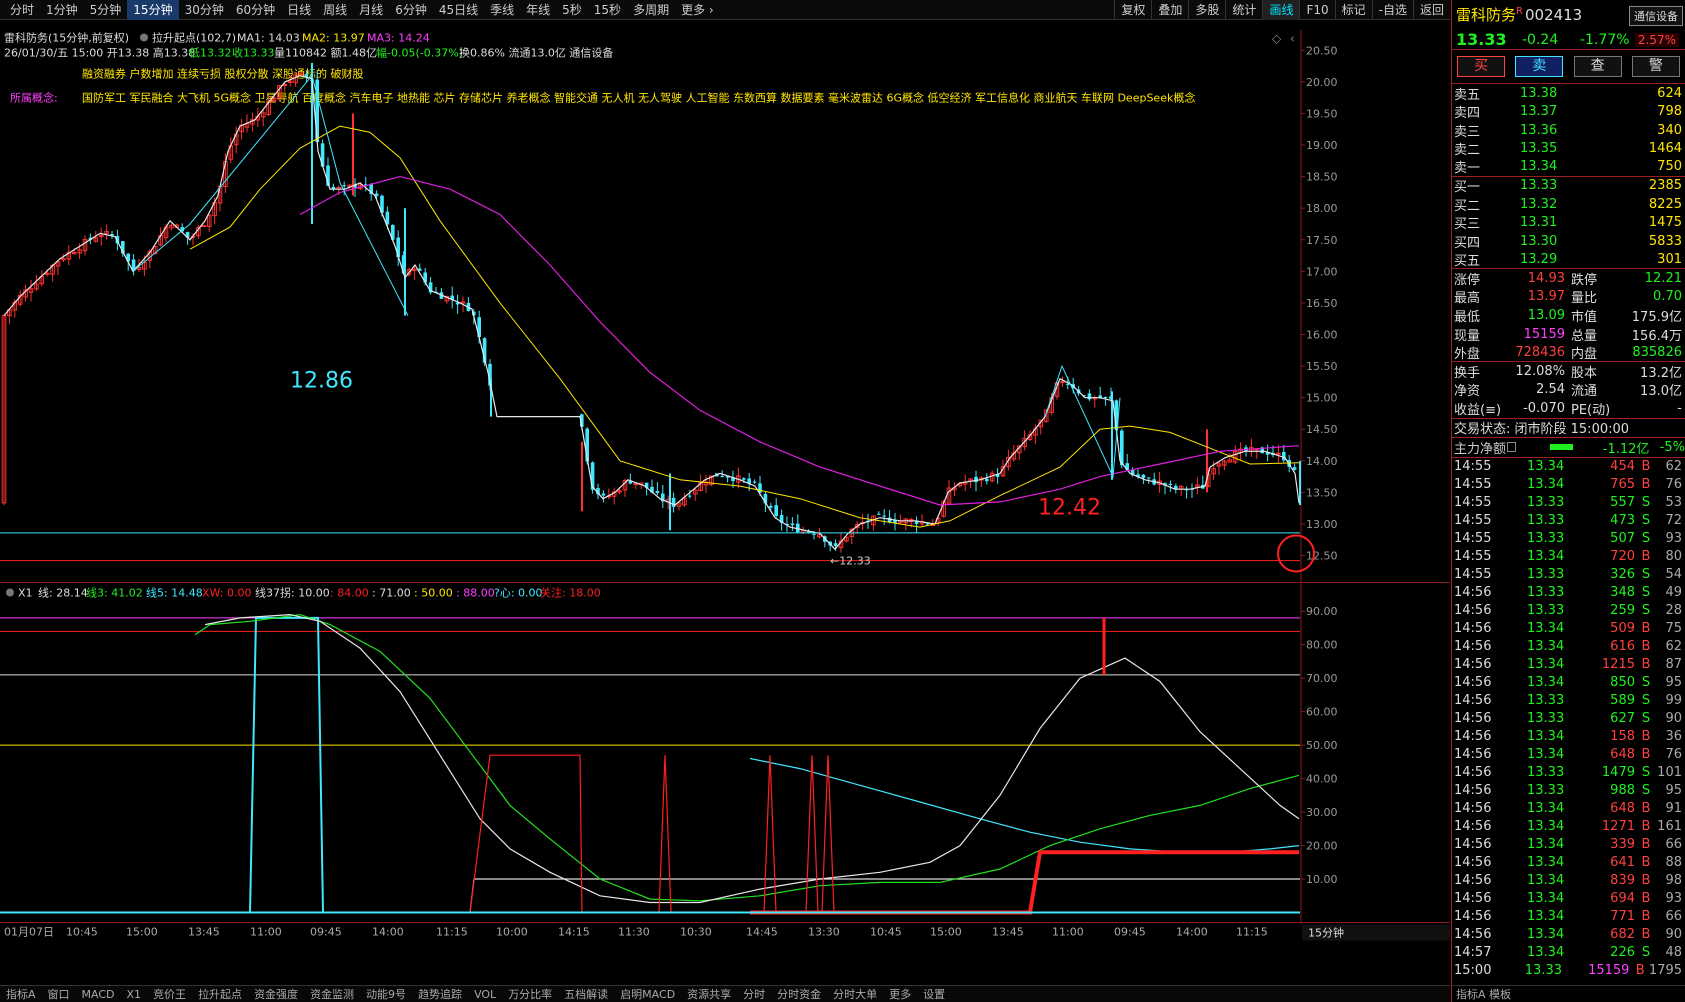 The height and width of the screenshot is (1002, 1685). Describe the element at coordinates (1322, 335) in the screenshot. I see `price-tick-label: 16.00` at that location.